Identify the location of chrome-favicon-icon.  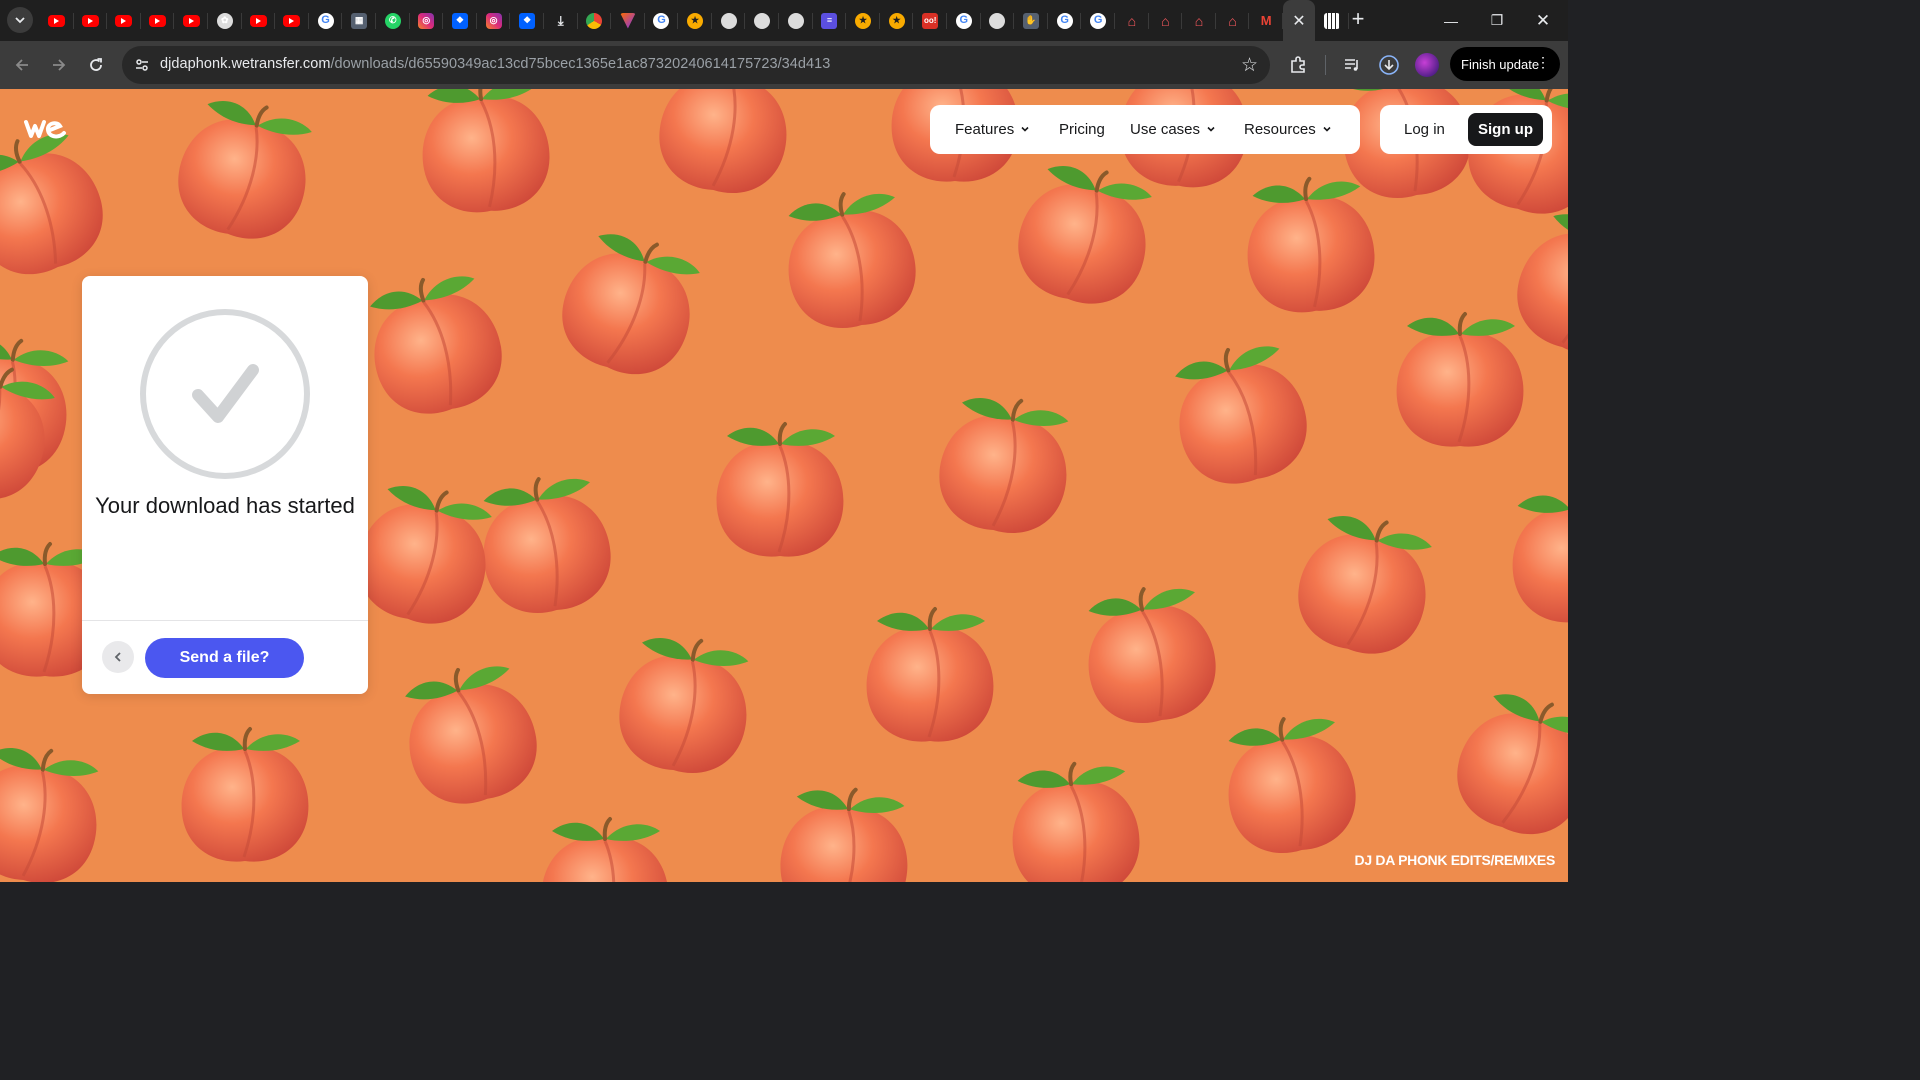
(594, 20).